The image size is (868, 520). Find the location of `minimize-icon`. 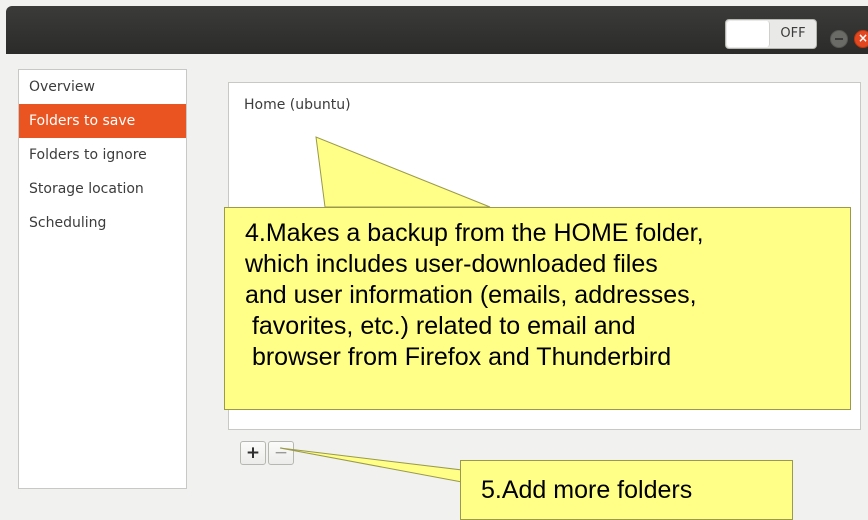

minimize-icon is located at coordinates (839, 39).